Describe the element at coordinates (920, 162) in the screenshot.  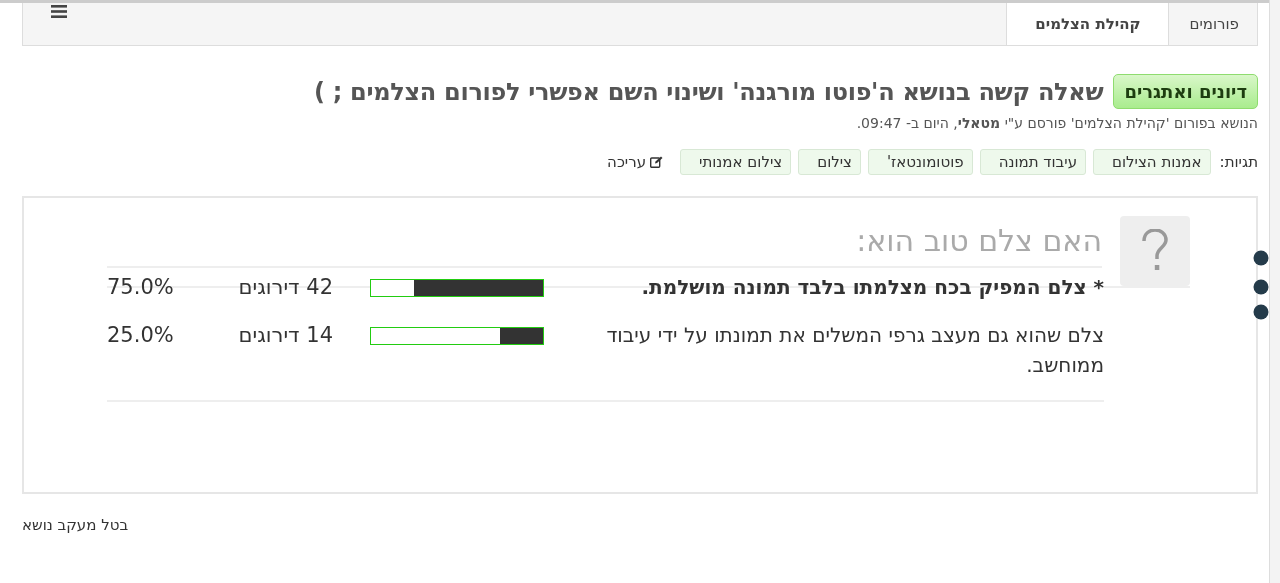
I see `tag-link: פוטומונטאז'` at that location.